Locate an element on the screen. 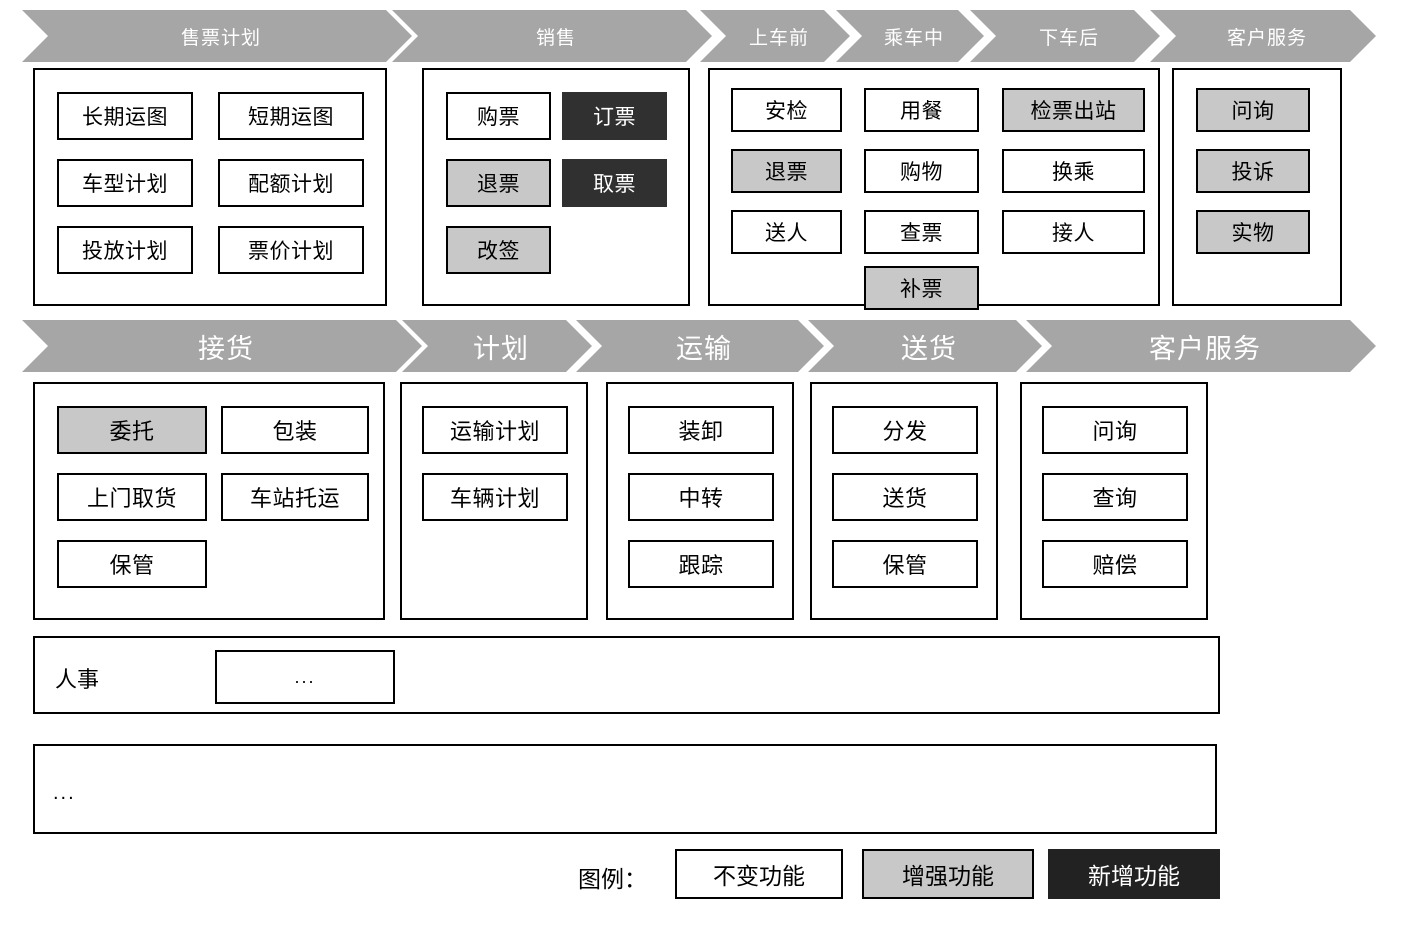 This screenshot has width=1406, height=934. group-panel-journey: 安检 退票 送人 用餐 购物 查票 补票 检票出站 换乘 接人 is located at coordinates (934, 189).